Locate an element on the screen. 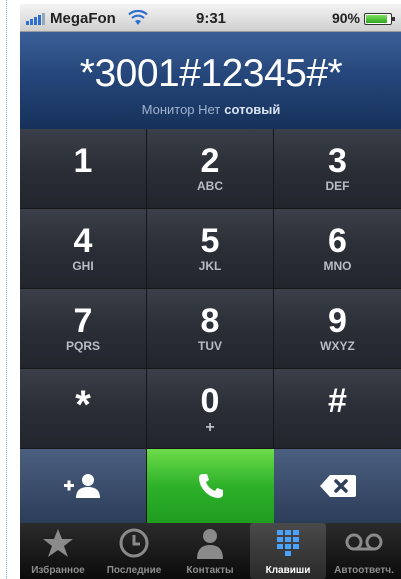 Image resolution: width=401 pixels, height=579 pixels. key-digit: 5 is located at coordinates (210, 241).